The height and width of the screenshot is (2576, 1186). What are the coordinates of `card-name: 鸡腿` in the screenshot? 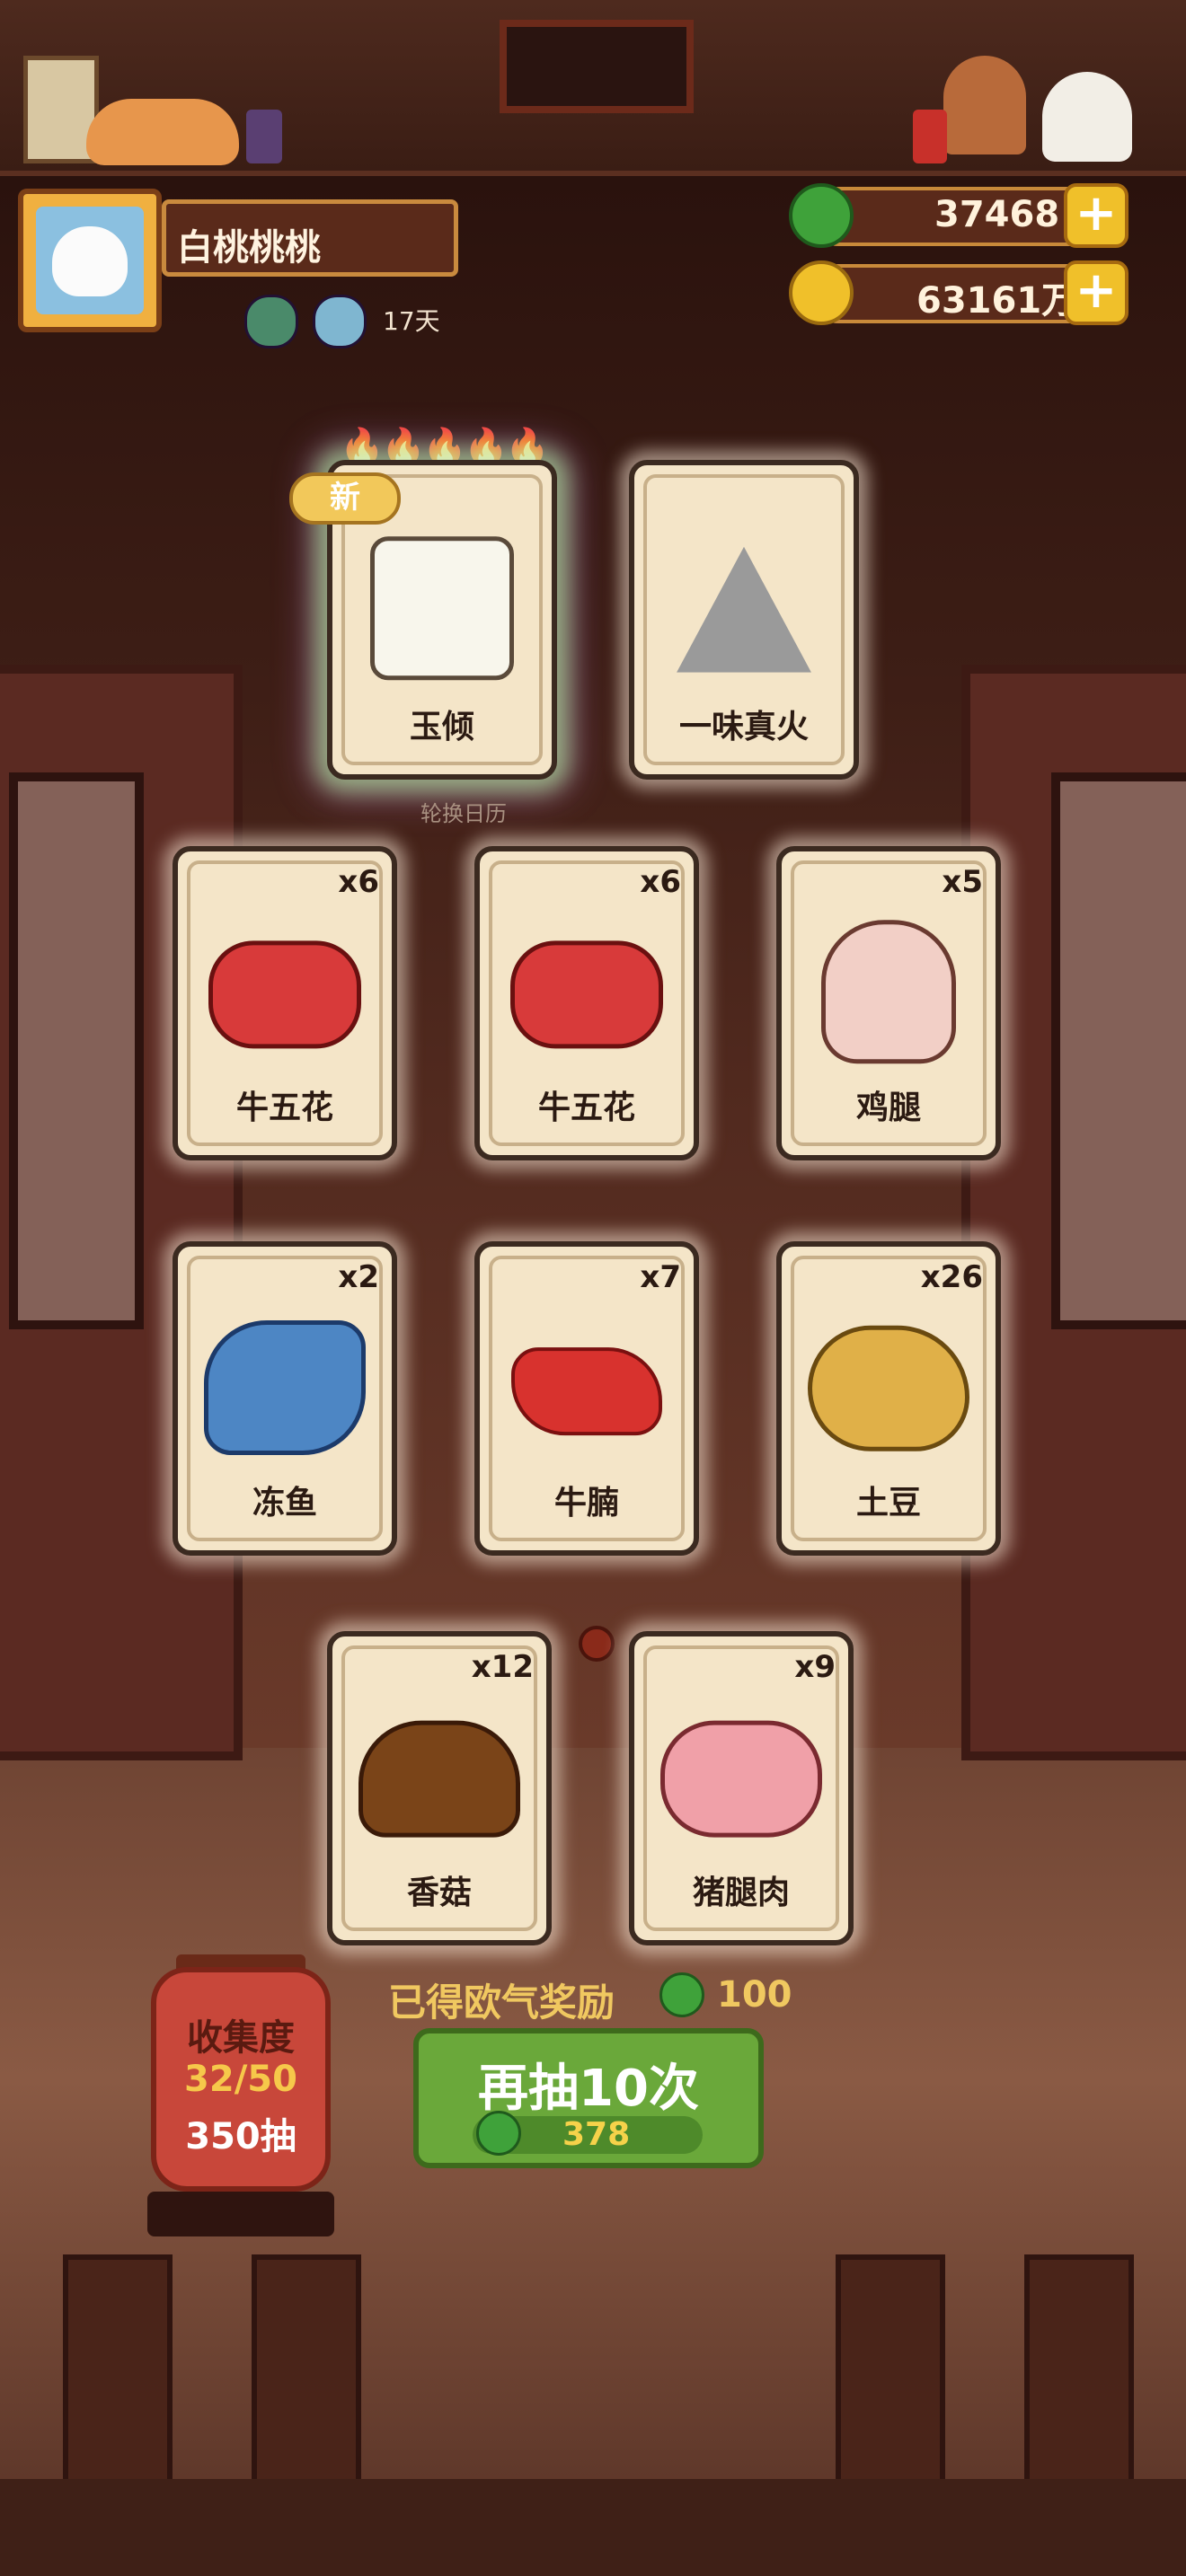 It's located at (888, 1108).